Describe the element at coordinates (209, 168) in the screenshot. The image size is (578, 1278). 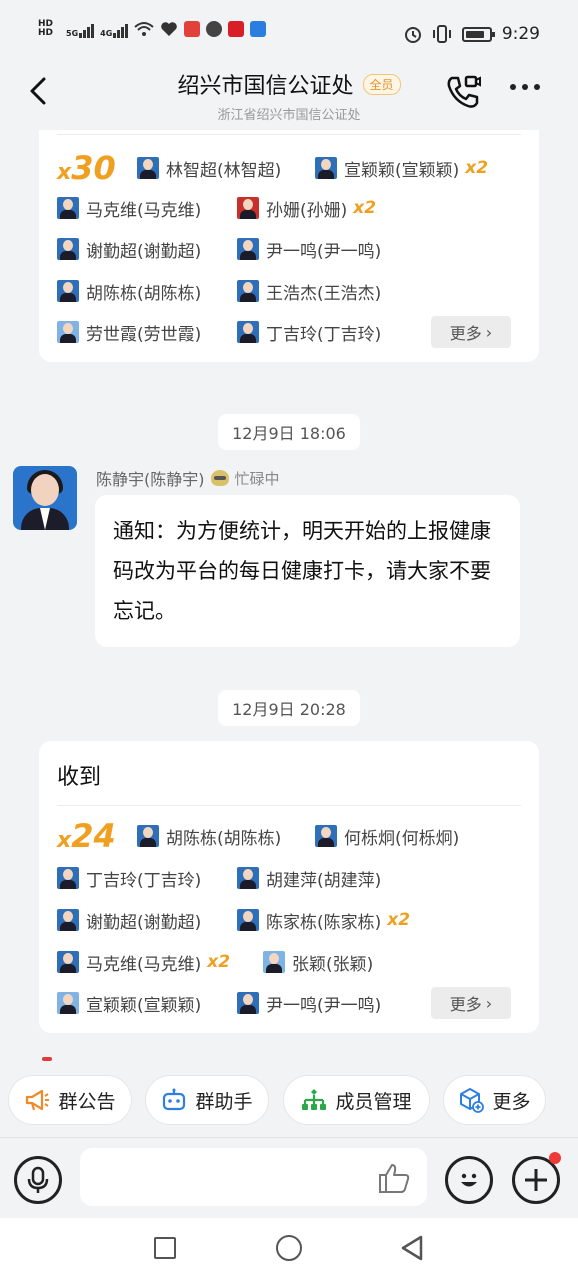
I see `member-entry: 林智超(林智超)` at that location.